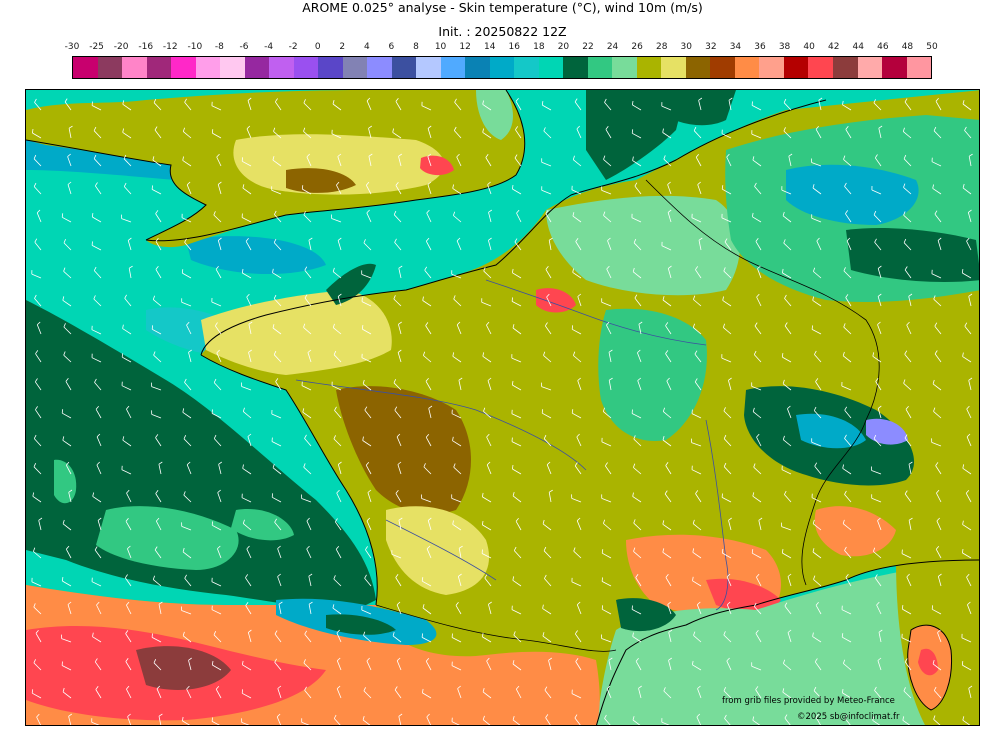 The height and width of the screenshot is (738, 1005). I want to click on colorbar-tick-label: 20, so click(563, 47).